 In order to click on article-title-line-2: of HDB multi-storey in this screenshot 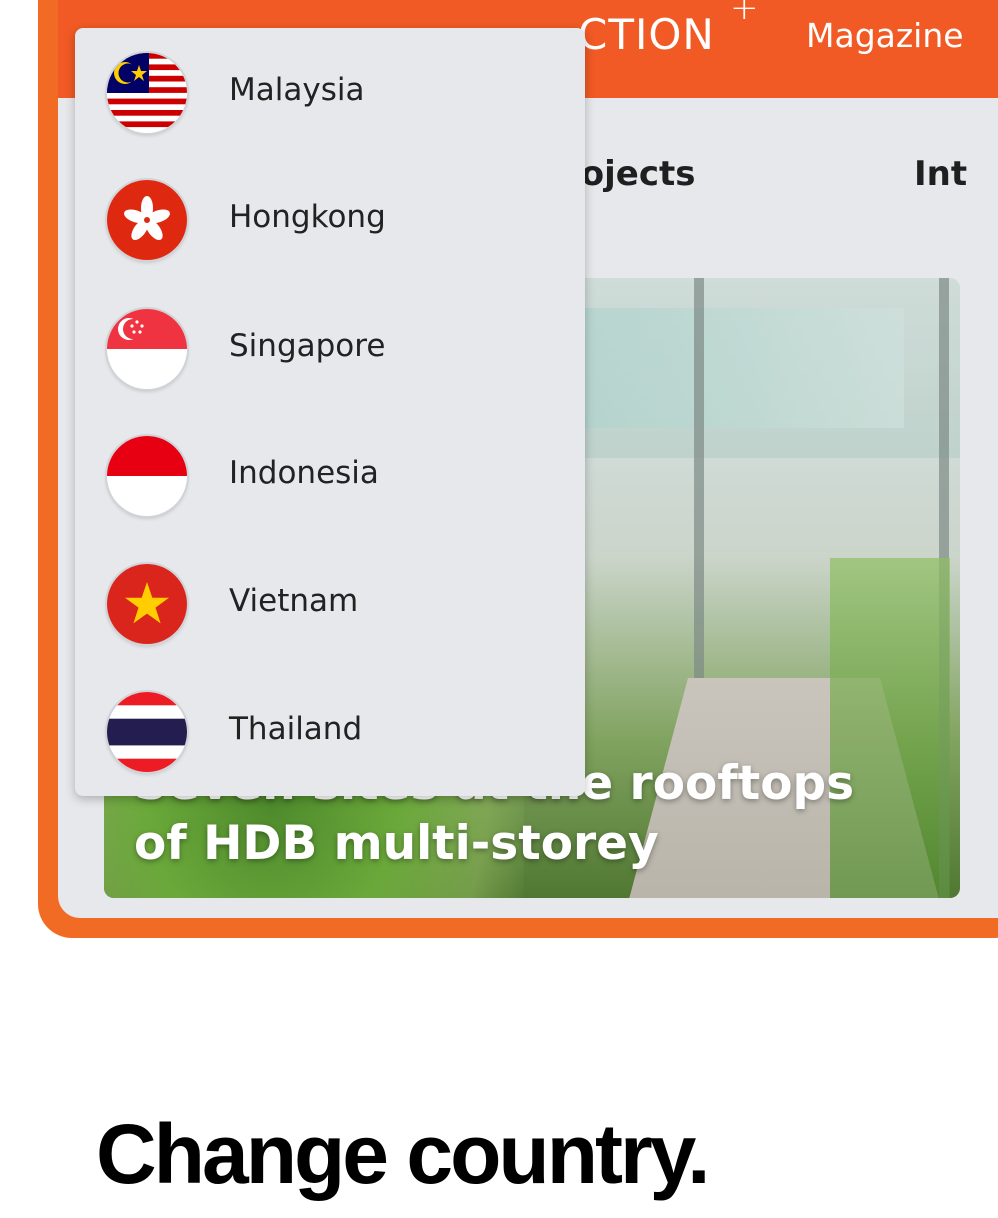, I will do `click(396, 843)`.